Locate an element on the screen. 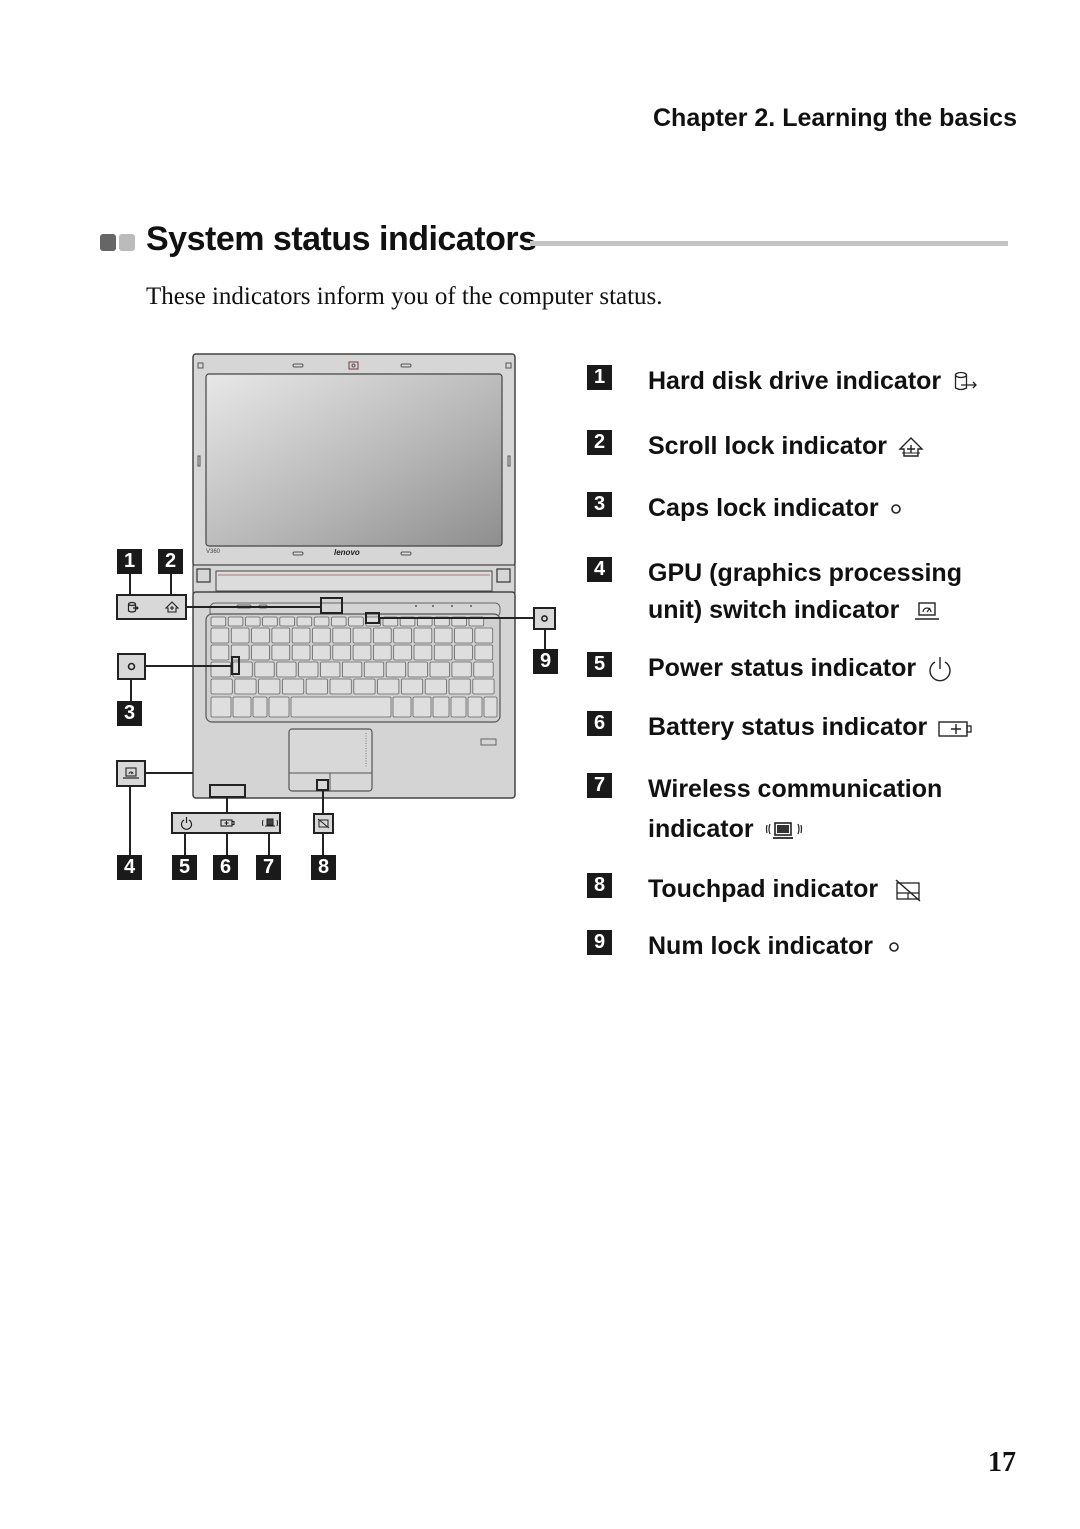 The image size is (1080, 1529). legend-label-line1: GPU (graphics processing is located at coordinates (805, 573).